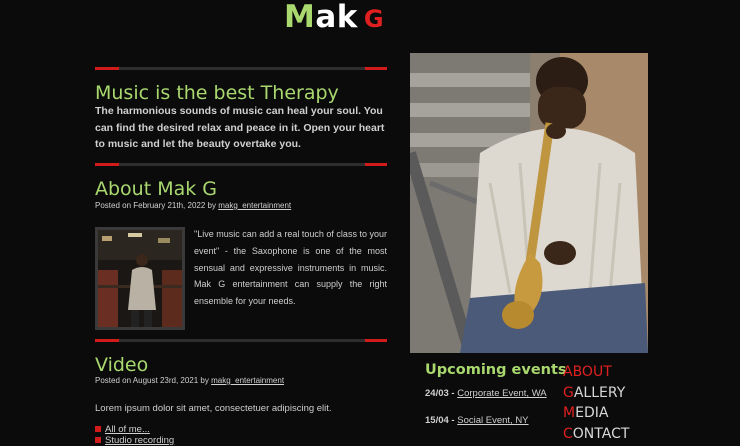 The width and height of the screenshot is (740, 446). I want to click on event-date: 24/03, so click(437, 393).